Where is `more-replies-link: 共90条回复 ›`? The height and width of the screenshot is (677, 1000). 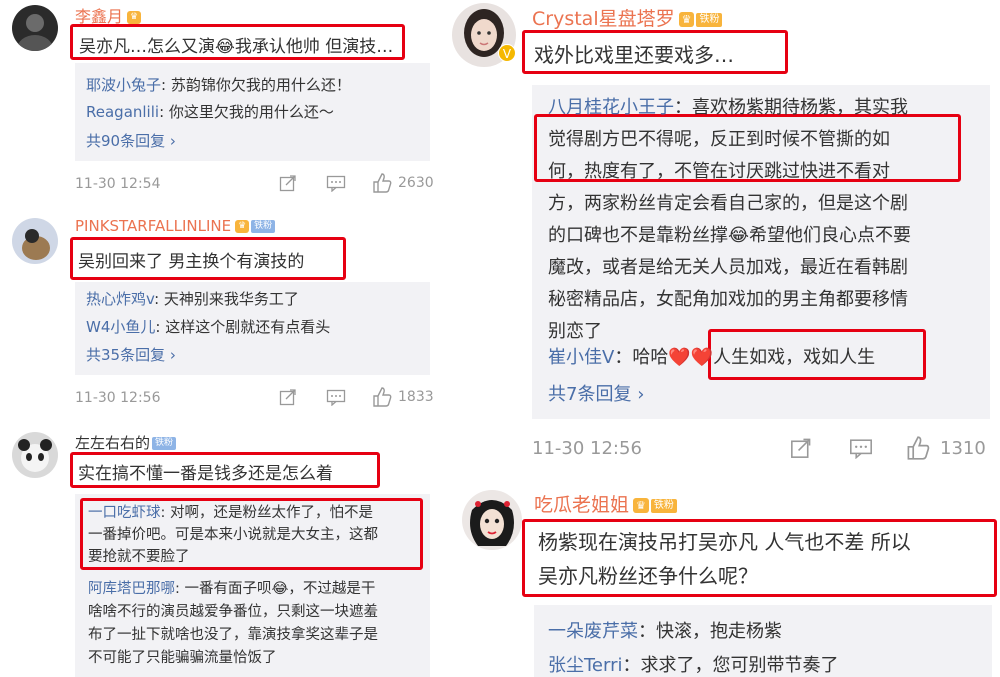
more-replies-link: 共90条回复 › is located at coordinates (131, 140).